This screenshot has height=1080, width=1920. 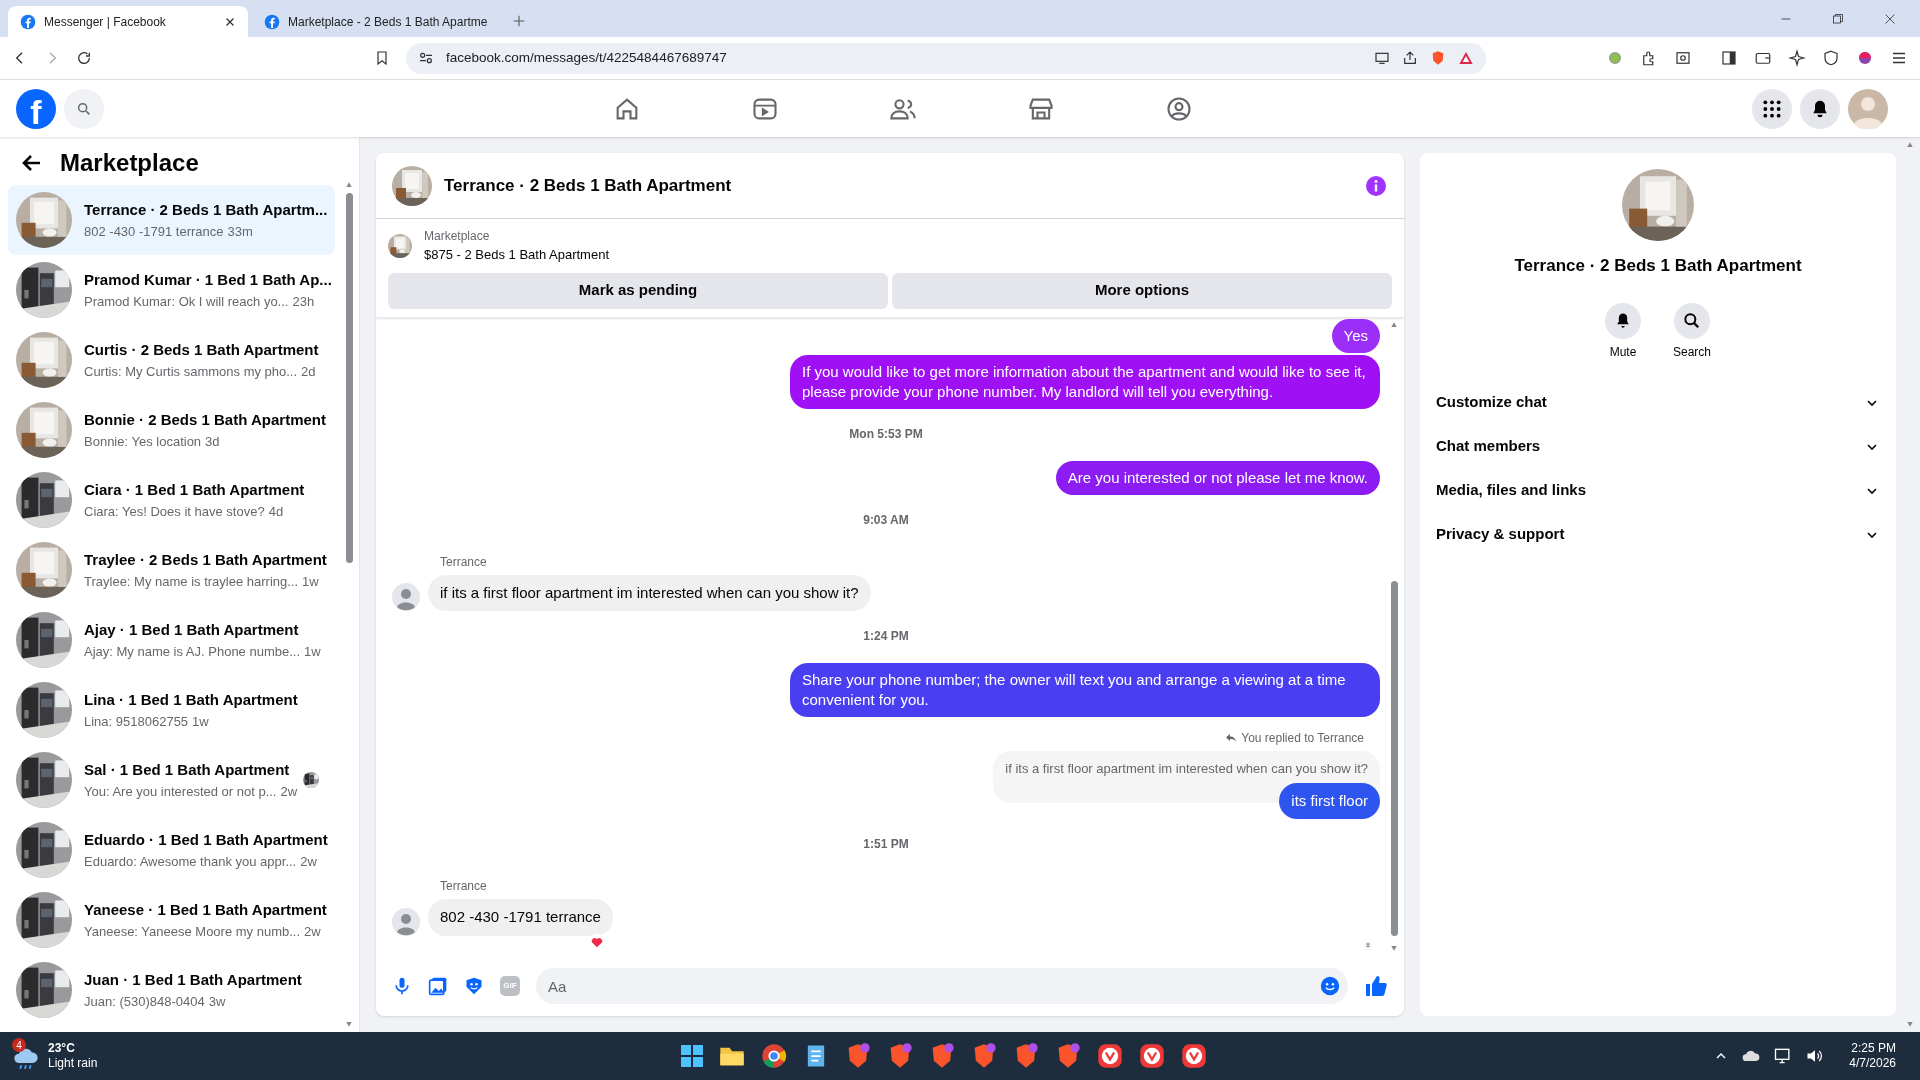 What do you see at coordinates (1142, 290) in the screenshot?
I see `action-button: More options` at bounding box center [1142, 290].